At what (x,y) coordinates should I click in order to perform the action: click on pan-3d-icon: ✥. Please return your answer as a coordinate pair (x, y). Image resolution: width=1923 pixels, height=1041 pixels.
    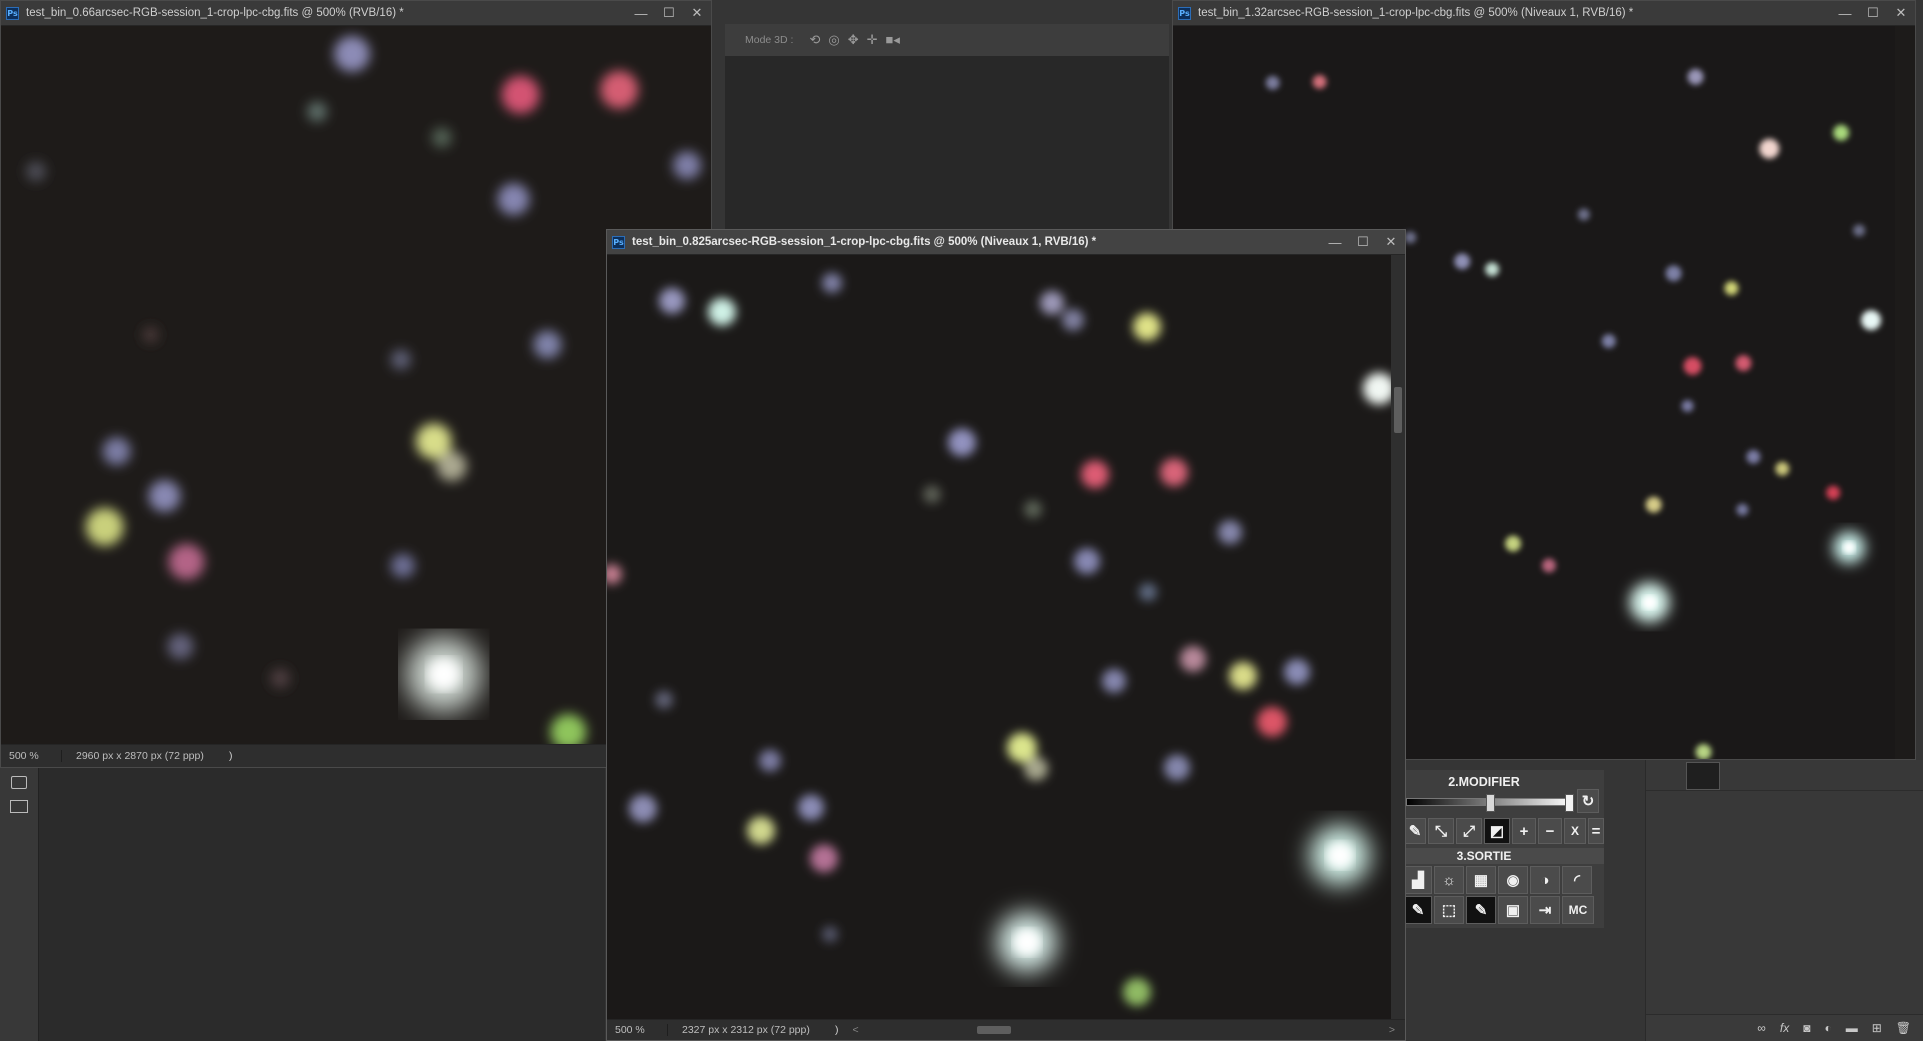
    Looking at the image, I should click on (853, 40).